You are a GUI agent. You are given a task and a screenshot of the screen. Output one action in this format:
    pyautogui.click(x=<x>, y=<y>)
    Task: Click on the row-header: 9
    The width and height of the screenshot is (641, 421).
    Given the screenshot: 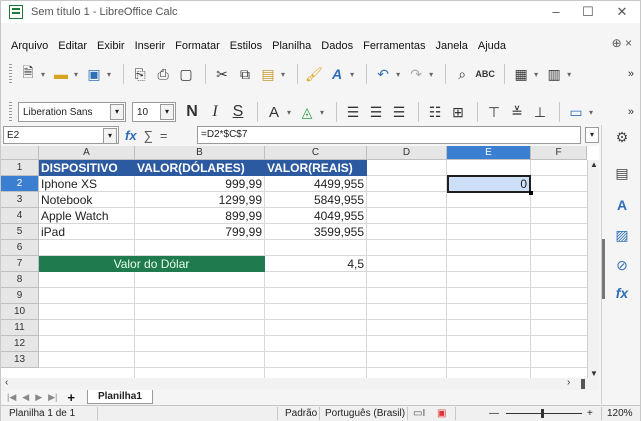 What is the action you would take?
    pyautogui.click(x=20, y=296)
    